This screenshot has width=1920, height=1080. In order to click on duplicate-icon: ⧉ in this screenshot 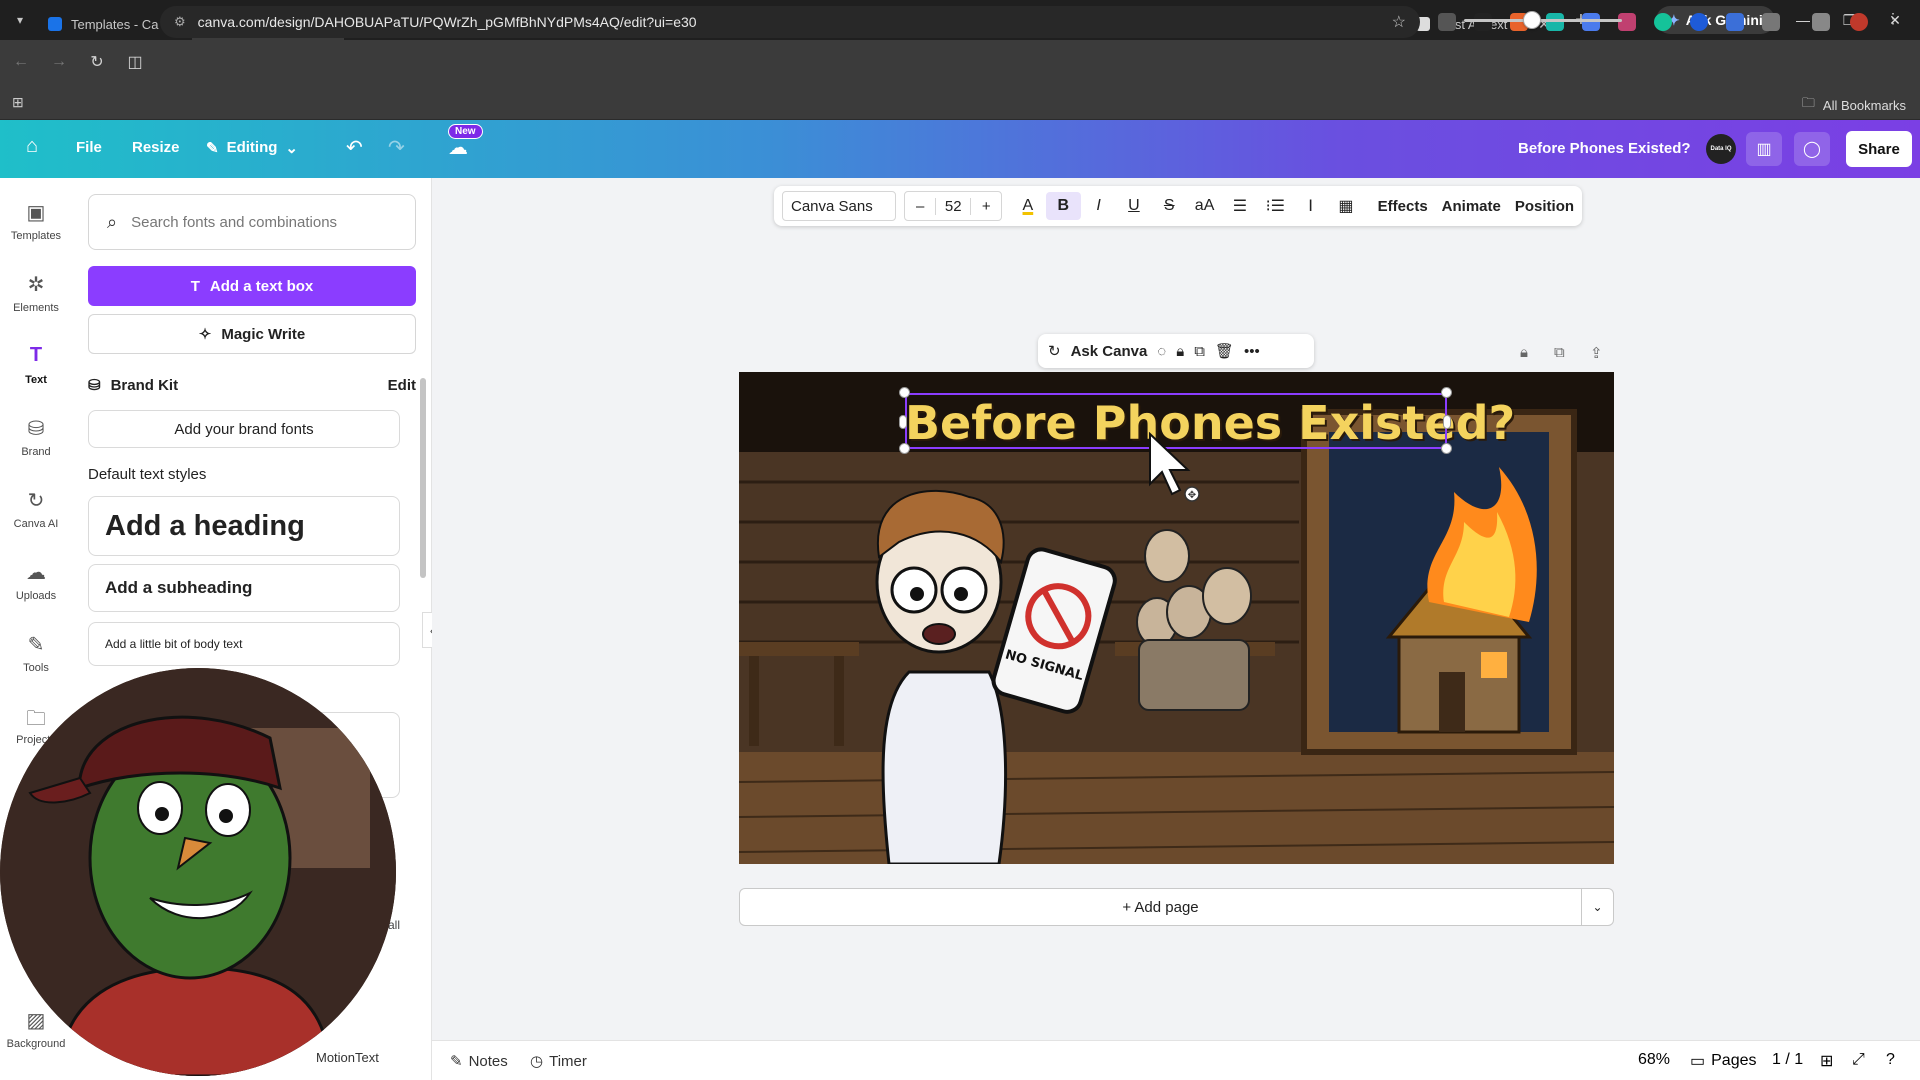, I will do `click(1199, 351)`.